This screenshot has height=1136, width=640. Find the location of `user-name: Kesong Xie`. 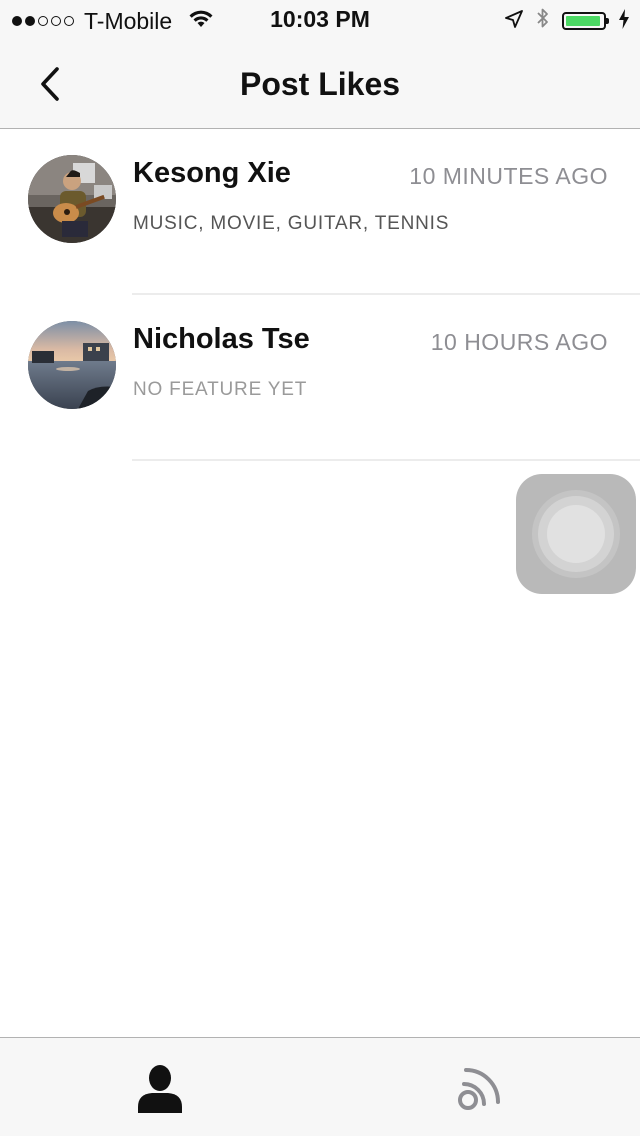

user-name: Kesong Xie is located at coordinates (212, 173).